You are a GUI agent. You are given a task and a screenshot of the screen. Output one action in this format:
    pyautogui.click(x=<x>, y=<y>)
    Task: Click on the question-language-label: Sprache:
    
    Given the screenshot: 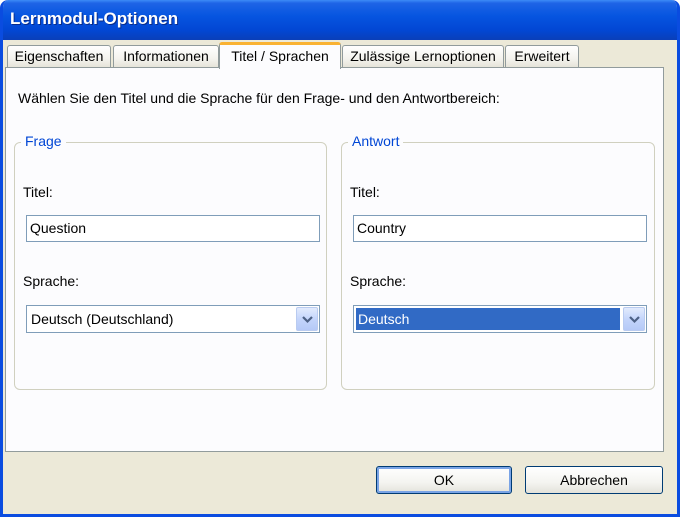 What is the action you would take?
    pyautogui.click(x=51, y=281)
    